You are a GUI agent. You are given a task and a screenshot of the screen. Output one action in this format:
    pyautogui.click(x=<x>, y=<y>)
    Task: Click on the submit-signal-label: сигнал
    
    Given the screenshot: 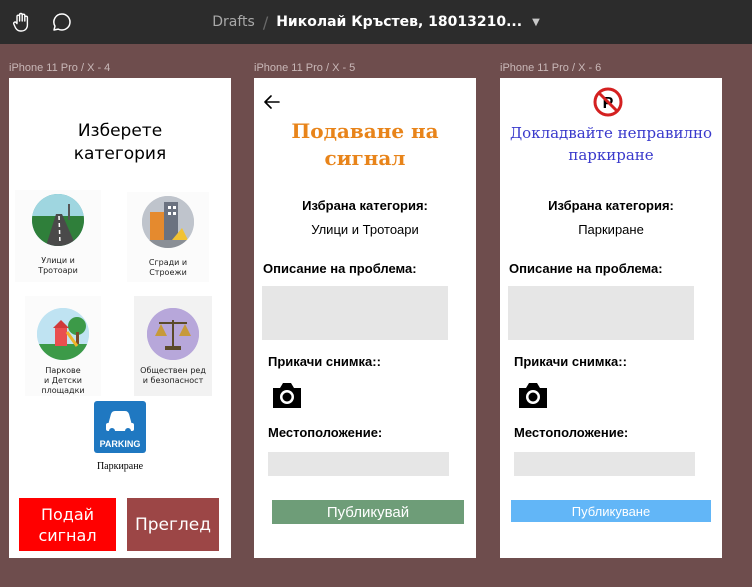 What is the action you would take?
    pyautogui.click(x=67, y=535)
    